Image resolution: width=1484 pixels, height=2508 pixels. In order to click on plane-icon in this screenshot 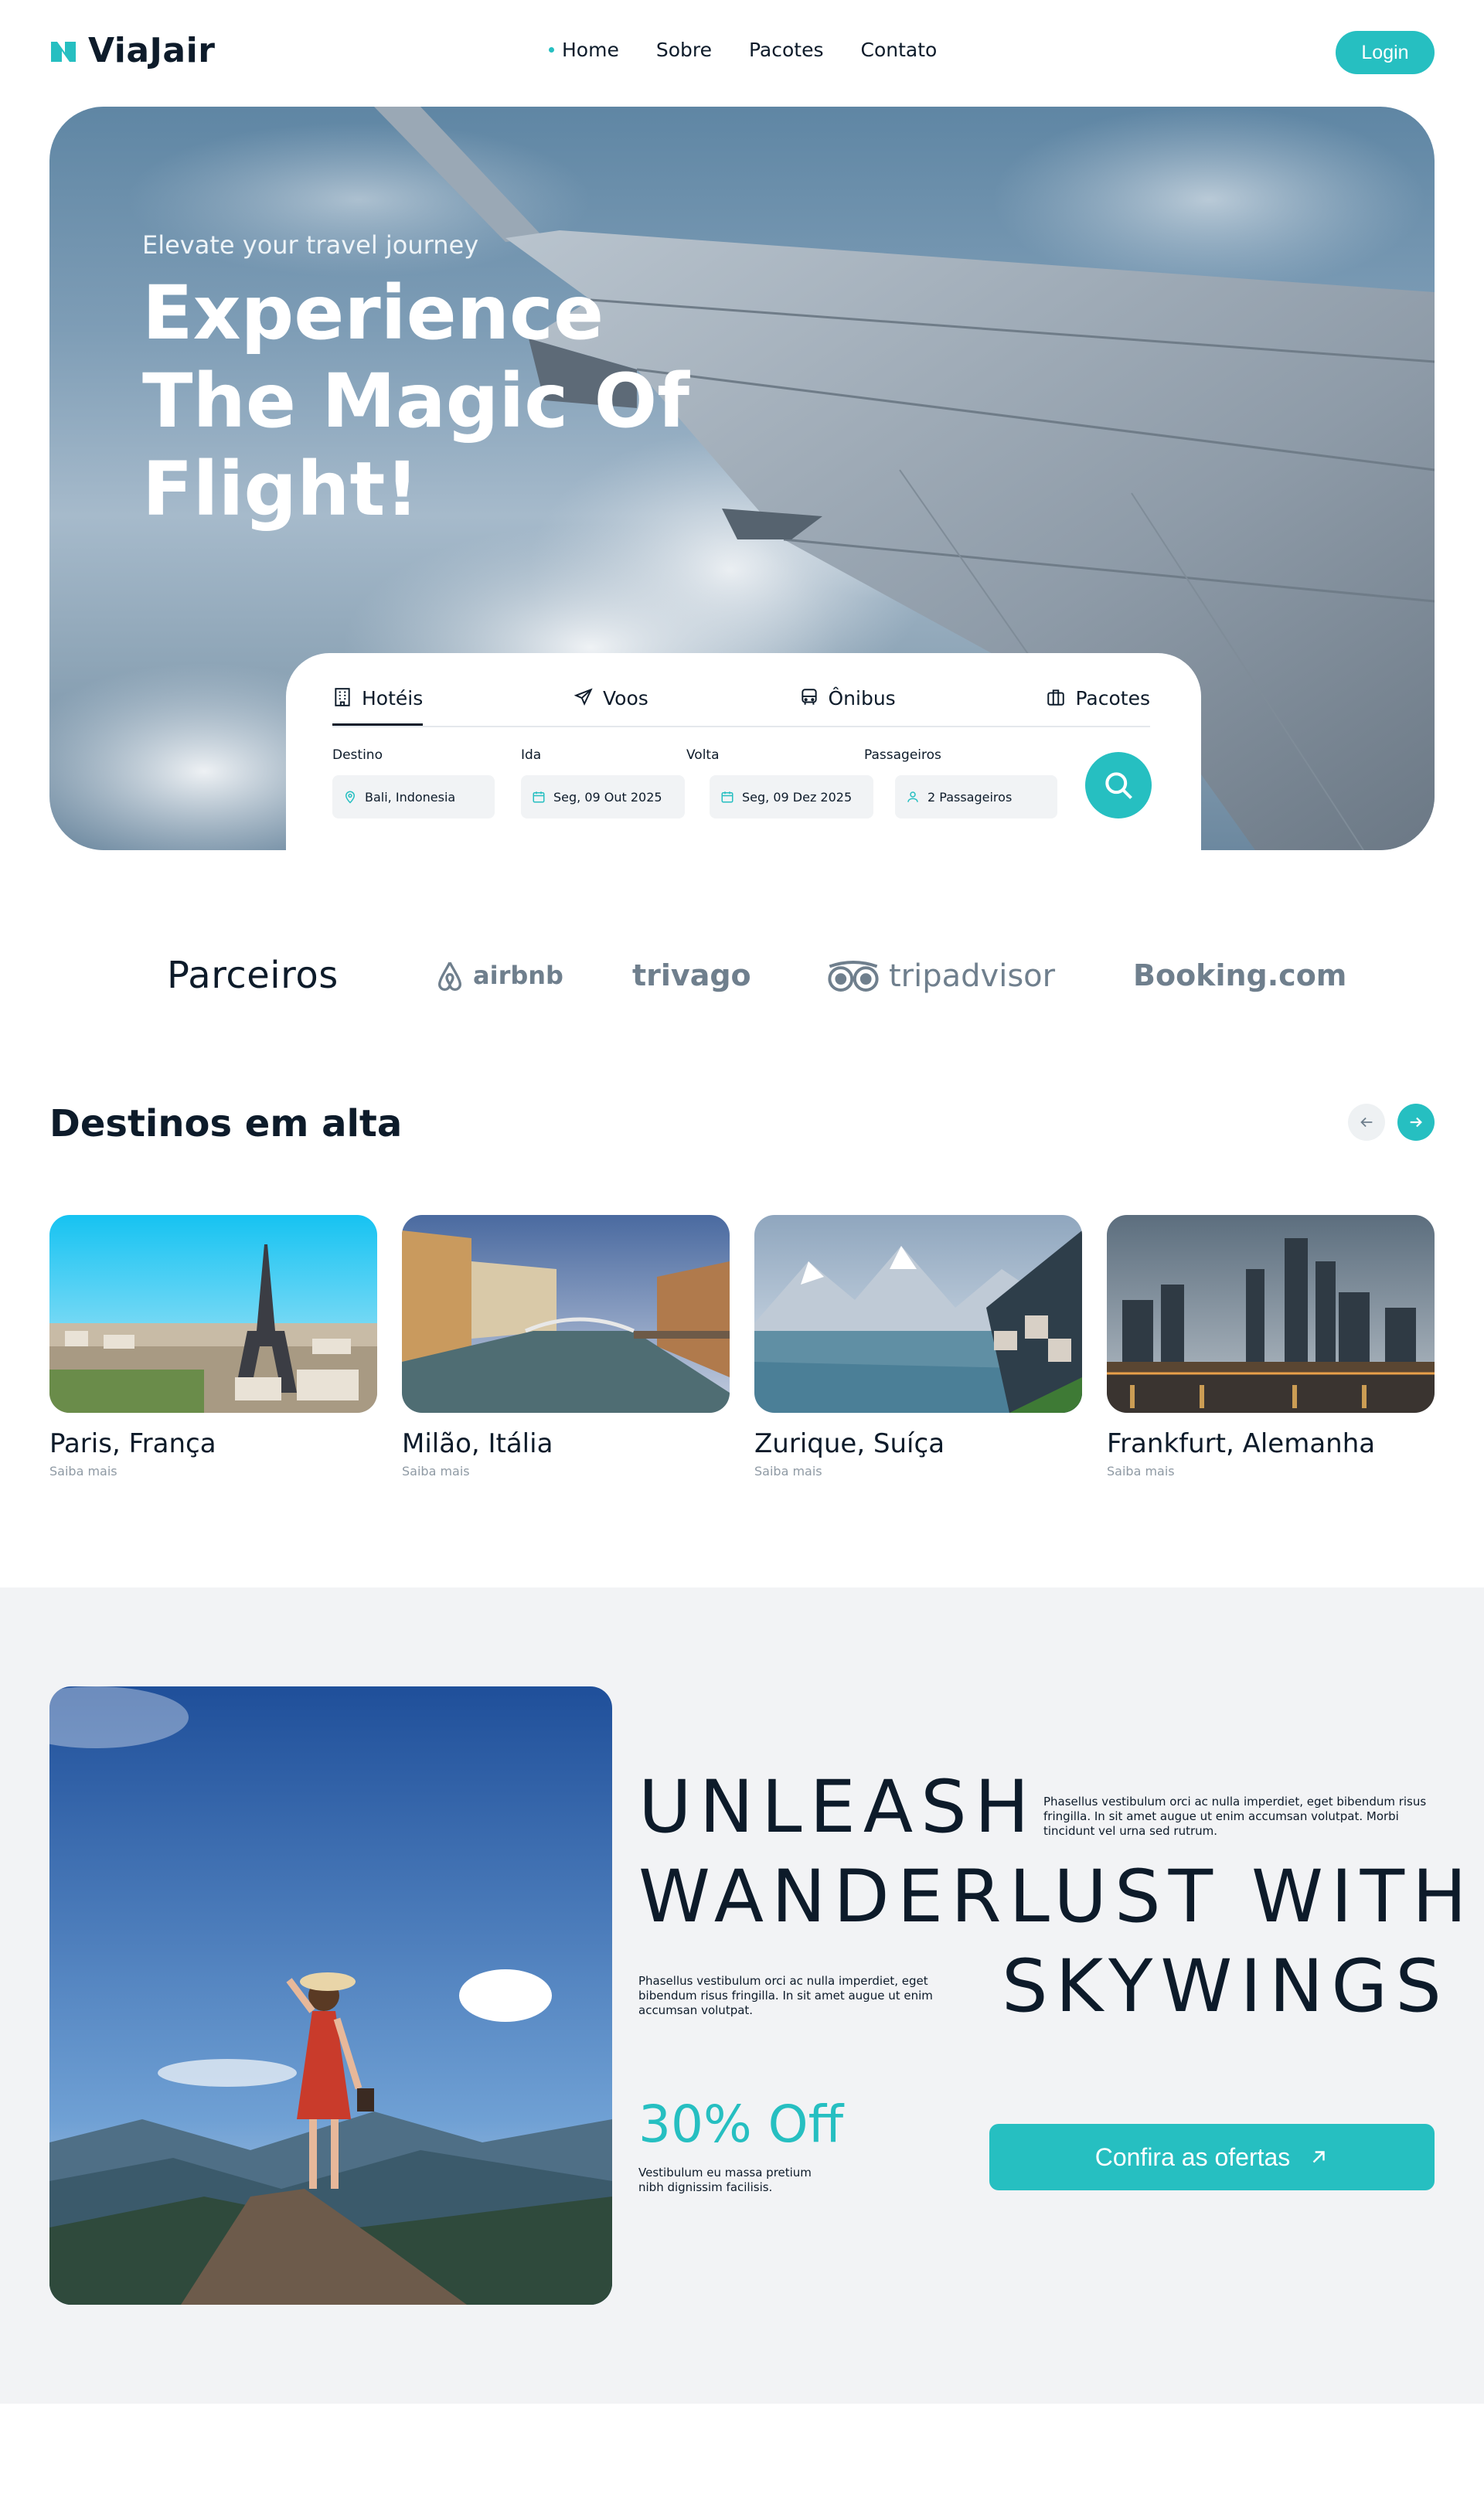, I will do `click(583, 697)`.